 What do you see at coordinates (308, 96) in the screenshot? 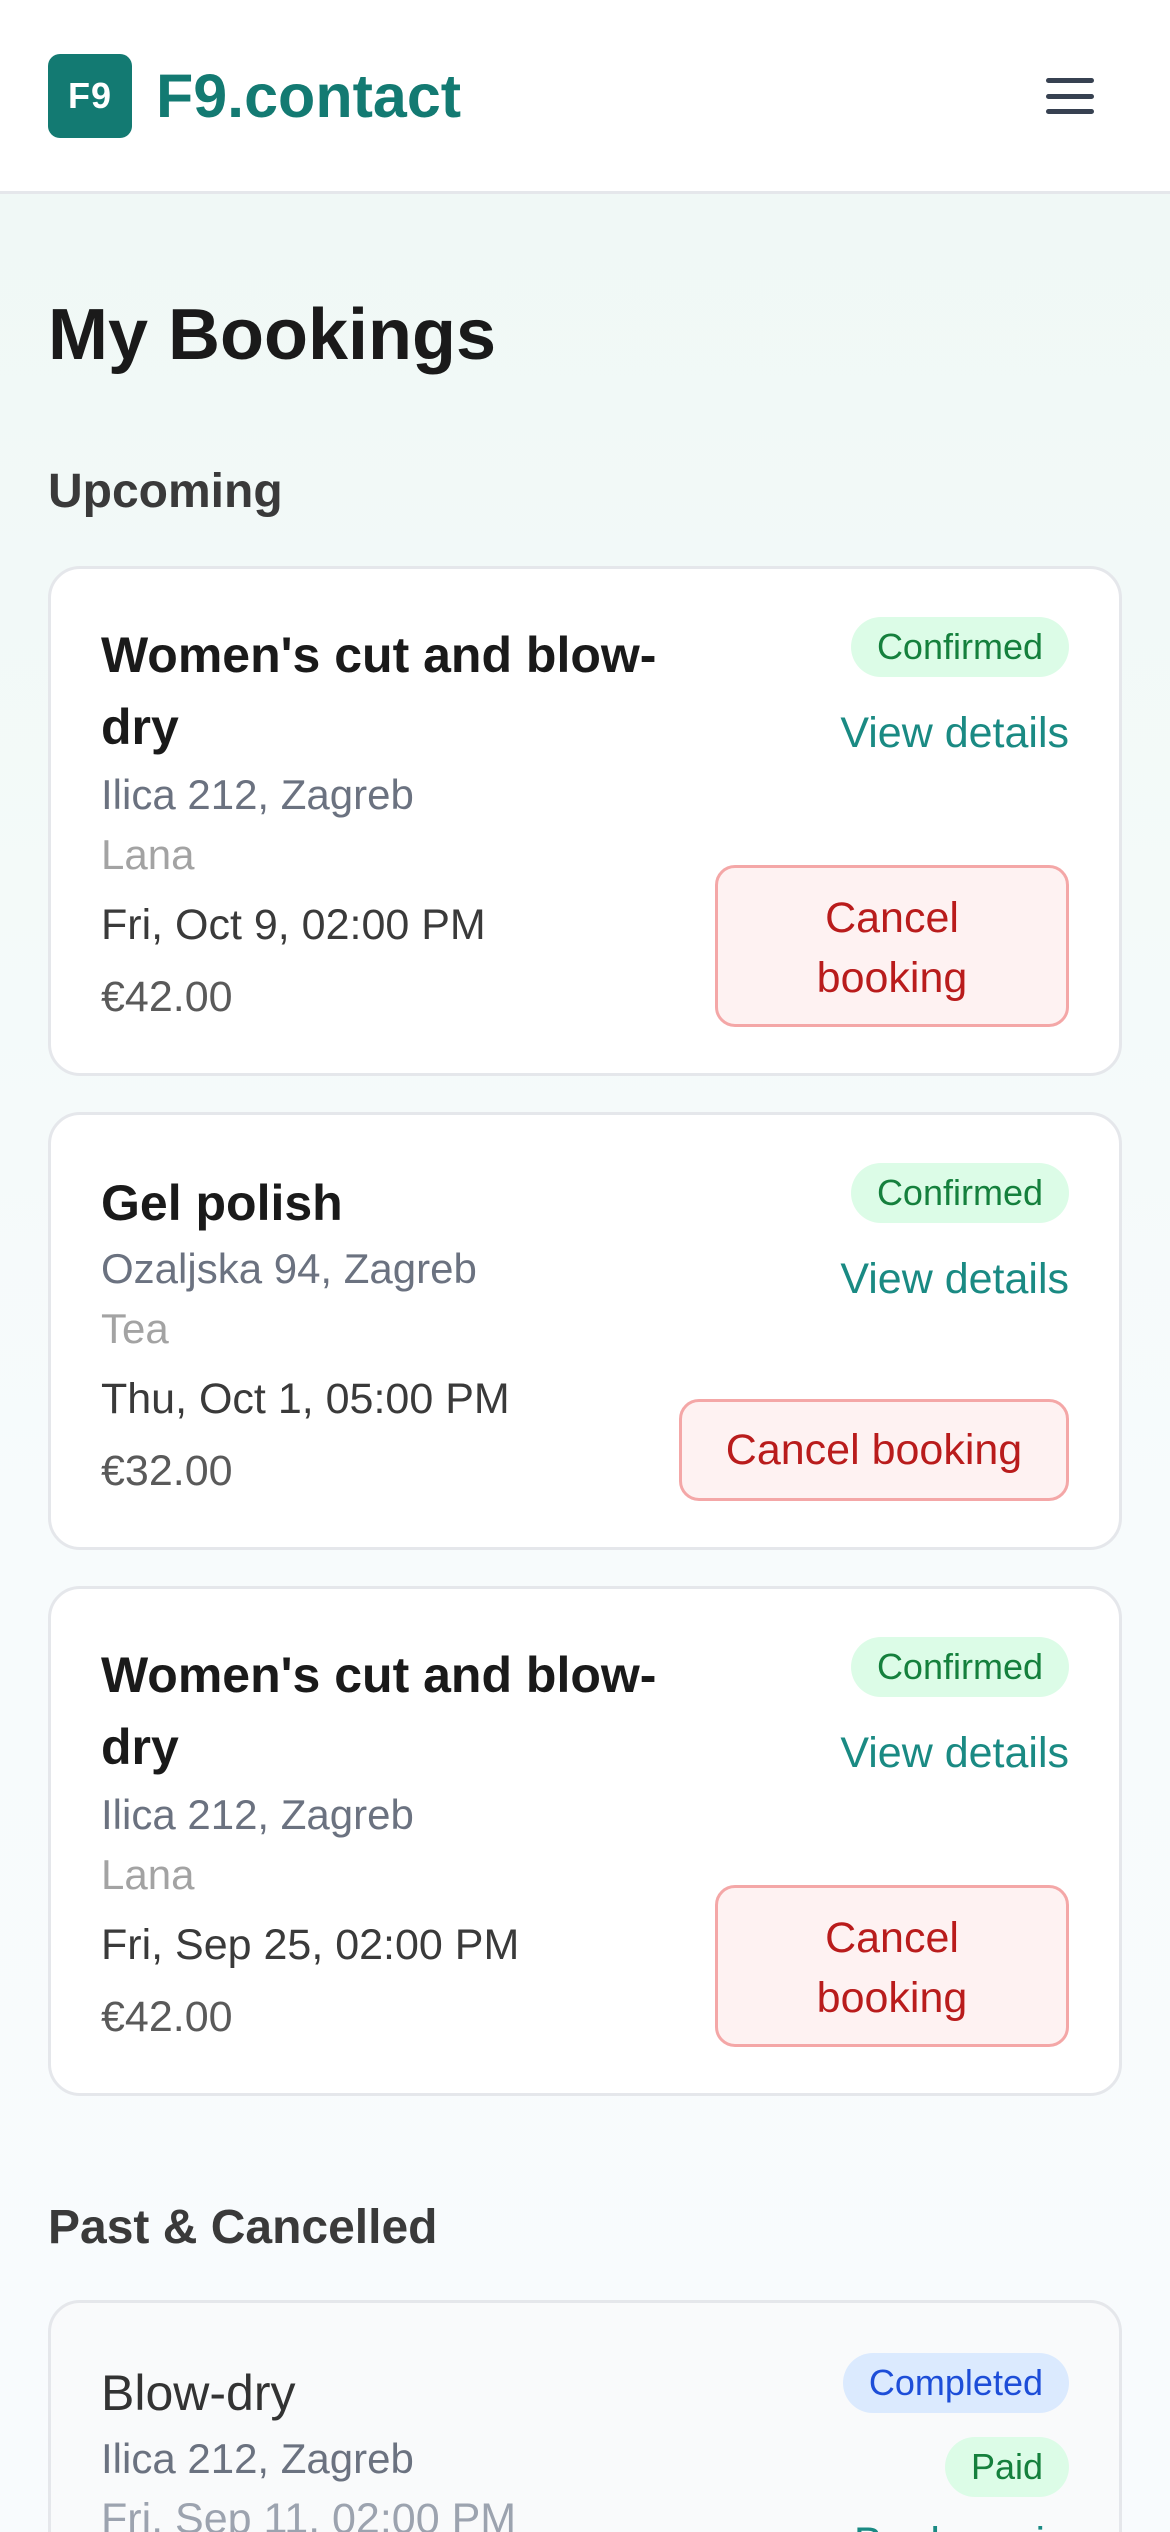
I see `brand-name: F9.contact` at bounding box center [308, 96].